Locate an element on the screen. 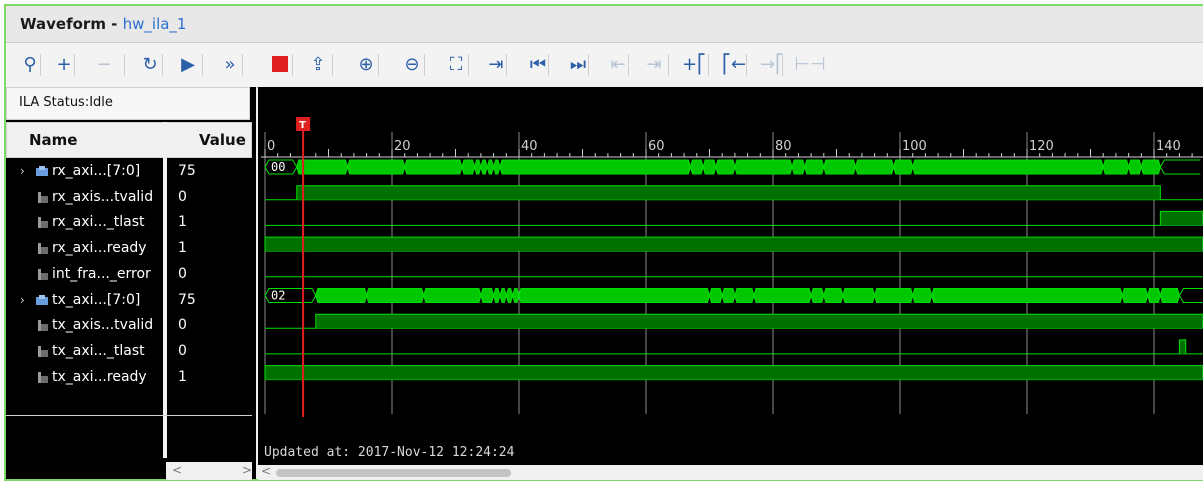 The height and width of the screenshot is (485, 1203). zoom-in-icon: ⊕ is located at coordinates (366, 64).